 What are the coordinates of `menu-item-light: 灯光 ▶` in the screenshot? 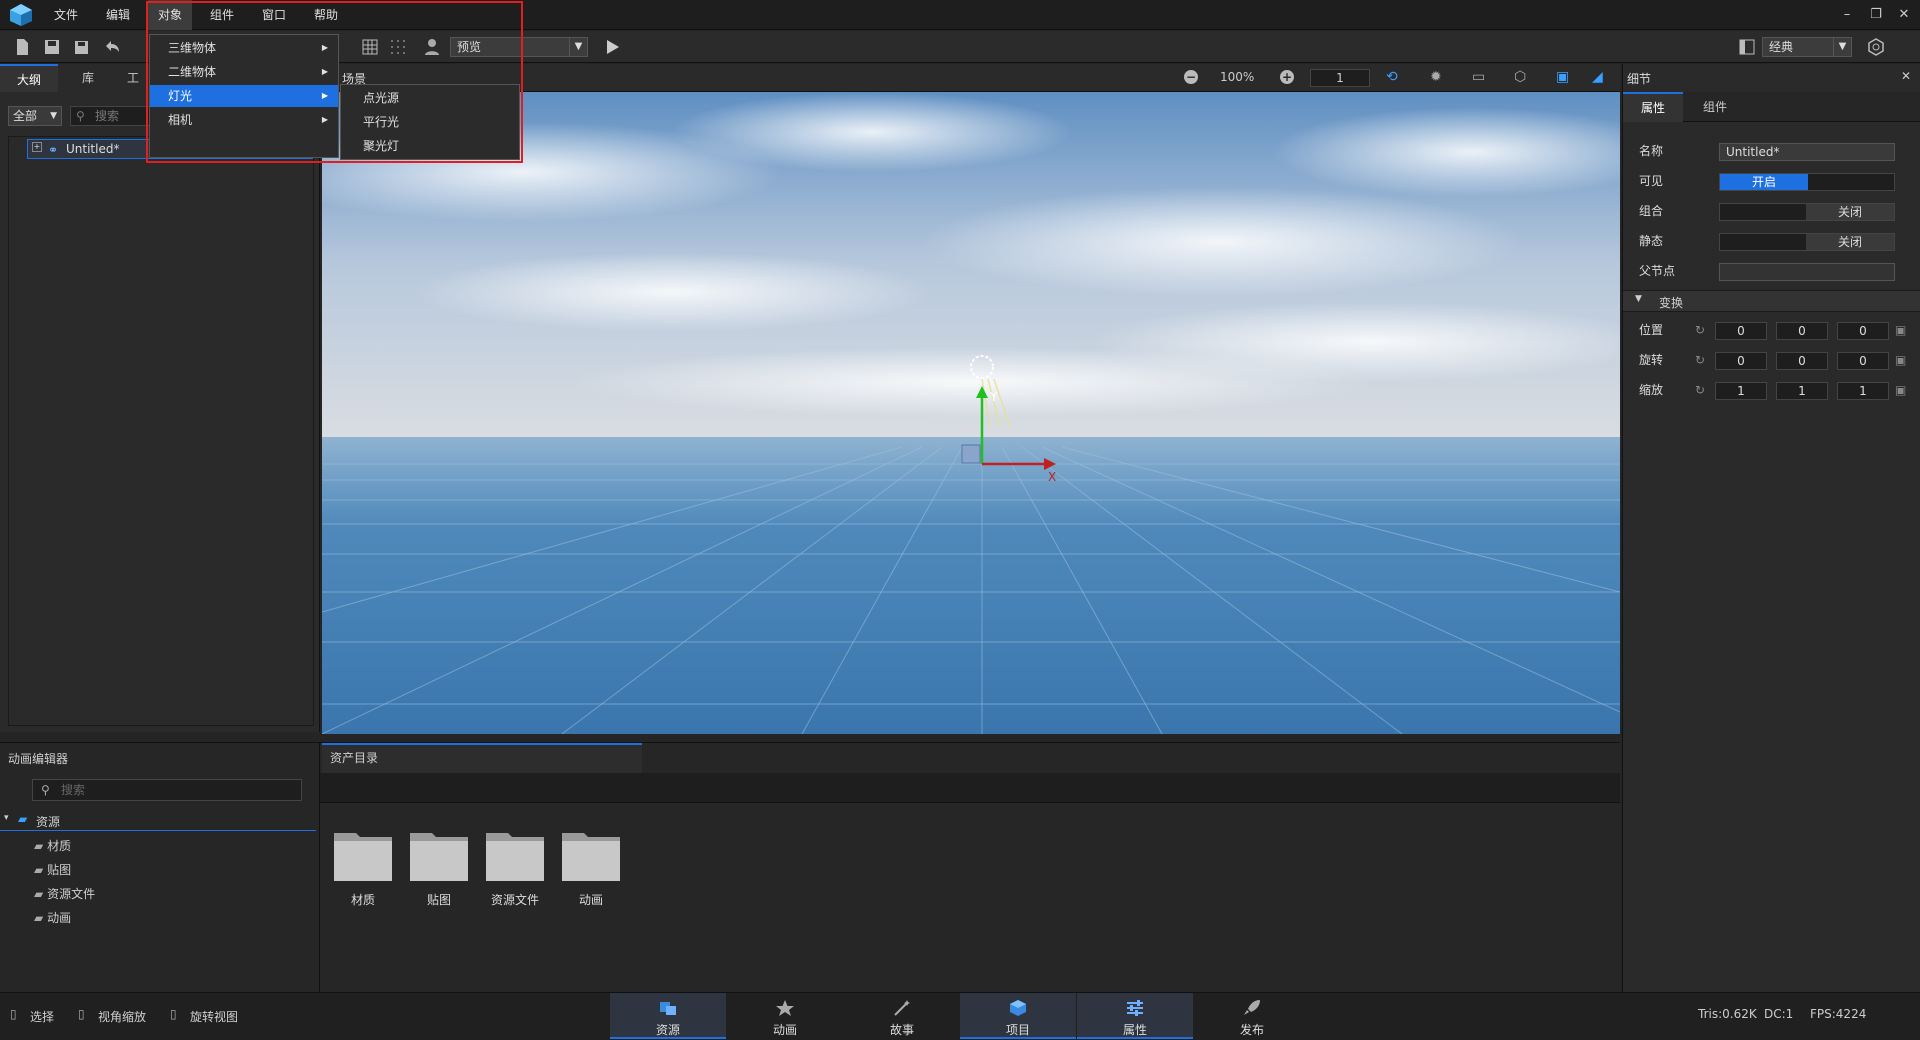 It's located at (244, 96).